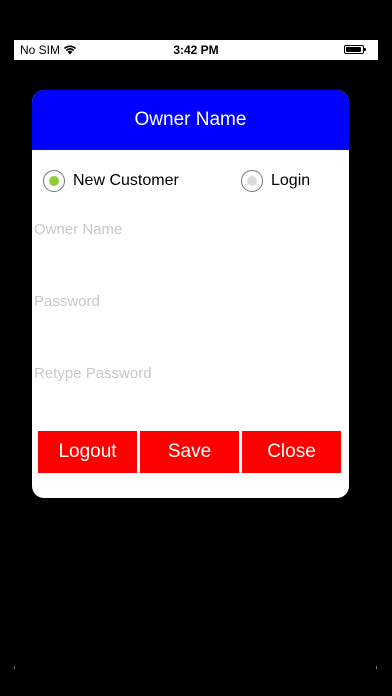 The height and width of the screenshot is (696, 392). What do you see at coordinates (184, 229) in the screenshot?
I see `owner-name-input` at bounding box center [184, 229].